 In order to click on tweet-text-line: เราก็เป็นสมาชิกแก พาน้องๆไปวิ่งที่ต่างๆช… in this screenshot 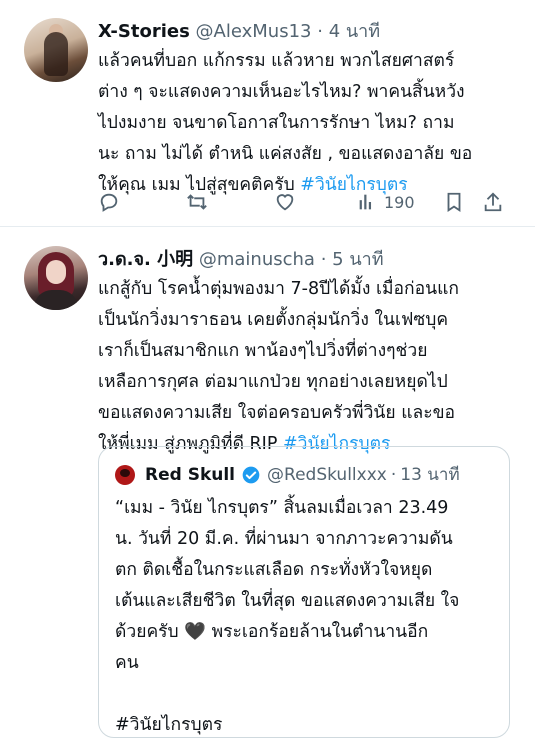, I will do `click(263, 351)`.